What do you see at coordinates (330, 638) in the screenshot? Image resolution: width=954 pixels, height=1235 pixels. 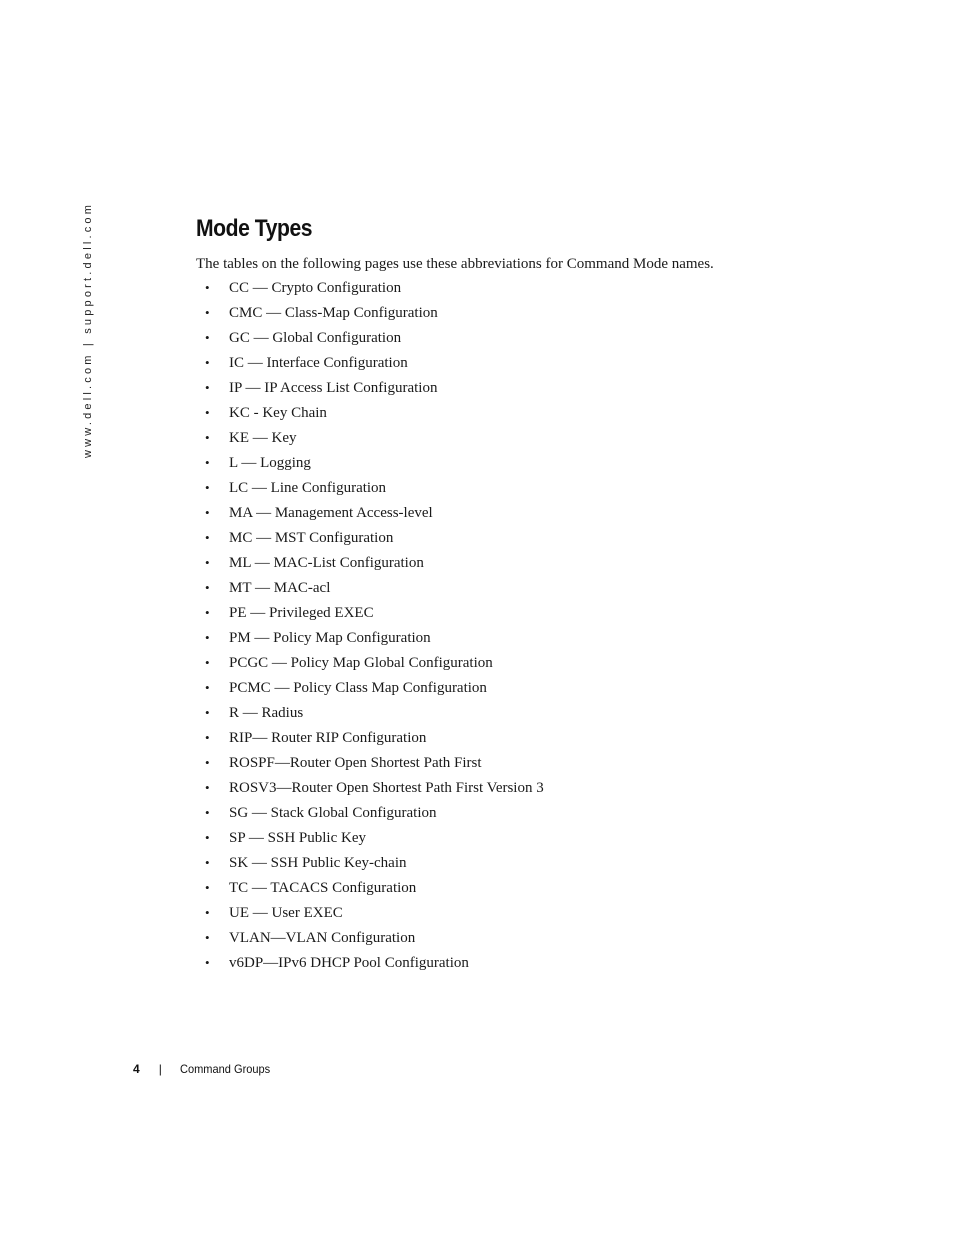 I see `mode-text: PM — Policy Map Configuration` at bounding box center [330, 638].